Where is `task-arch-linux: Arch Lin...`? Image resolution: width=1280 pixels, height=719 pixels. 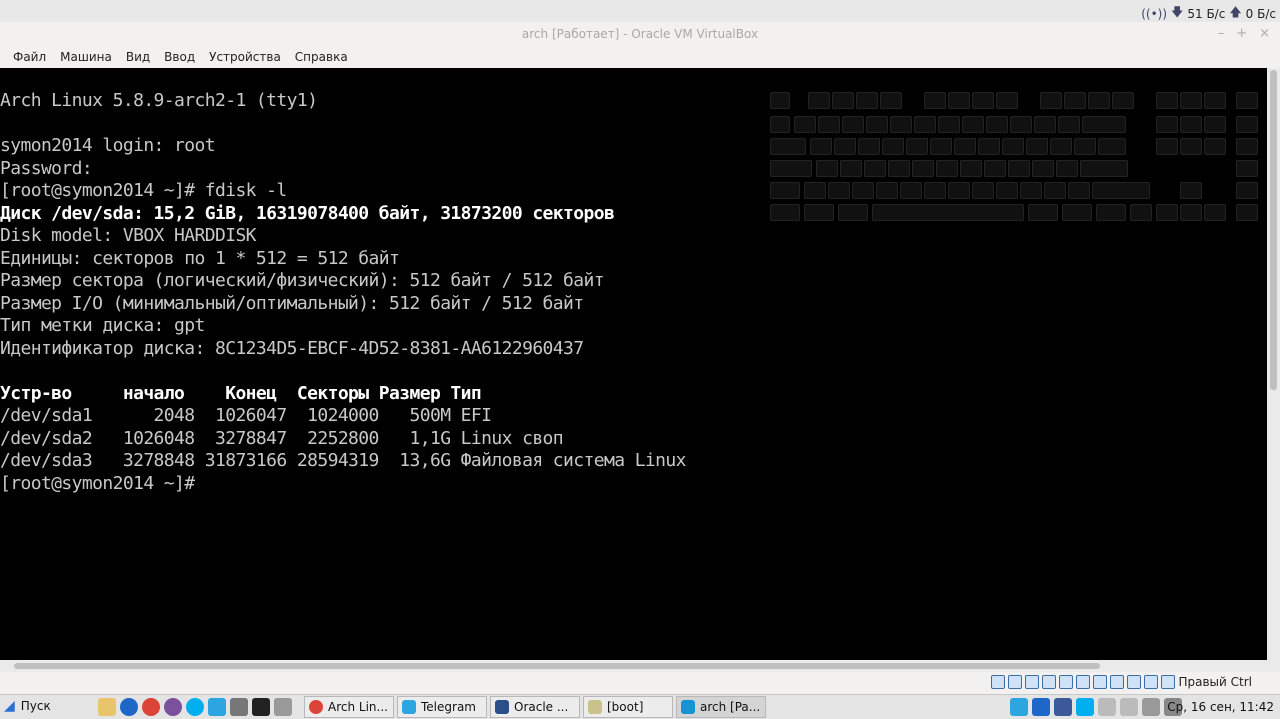
task-arch-linux: Arch Lin... is located at coordinates (349, 707).